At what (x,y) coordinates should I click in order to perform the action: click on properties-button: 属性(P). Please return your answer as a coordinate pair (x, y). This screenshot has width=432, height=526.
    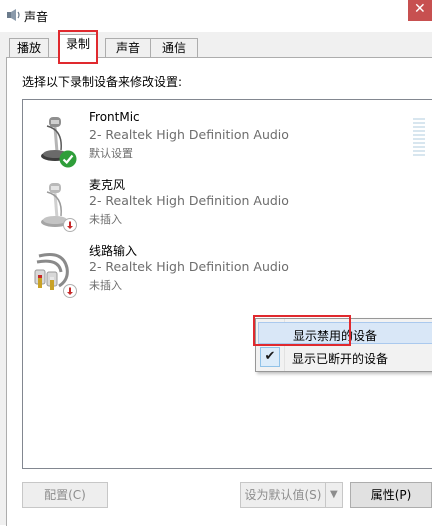
    Looking at the image, I should click on (391, 495).